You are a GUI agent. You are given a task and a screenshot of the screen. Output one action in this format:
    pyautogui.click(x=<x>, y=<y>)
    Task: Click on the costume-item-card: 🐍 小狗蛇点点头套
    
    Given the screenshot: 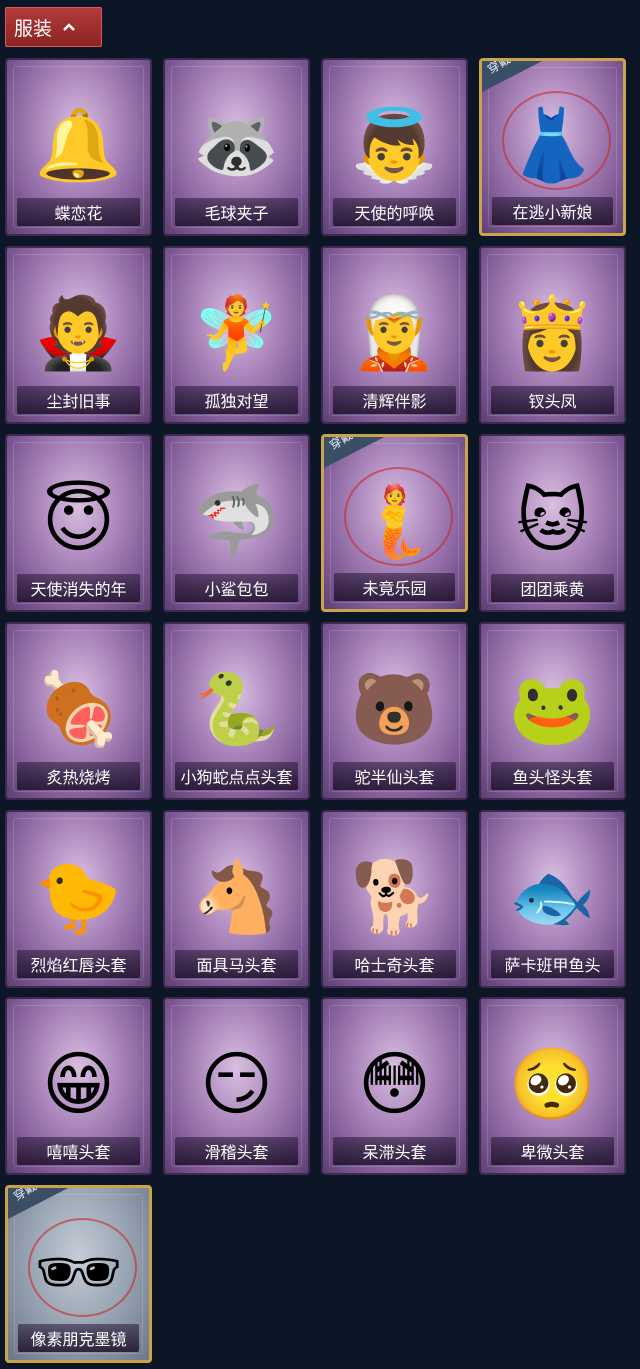 What is the action you would take?
    pyautogui.click(x=236, y=711)
    